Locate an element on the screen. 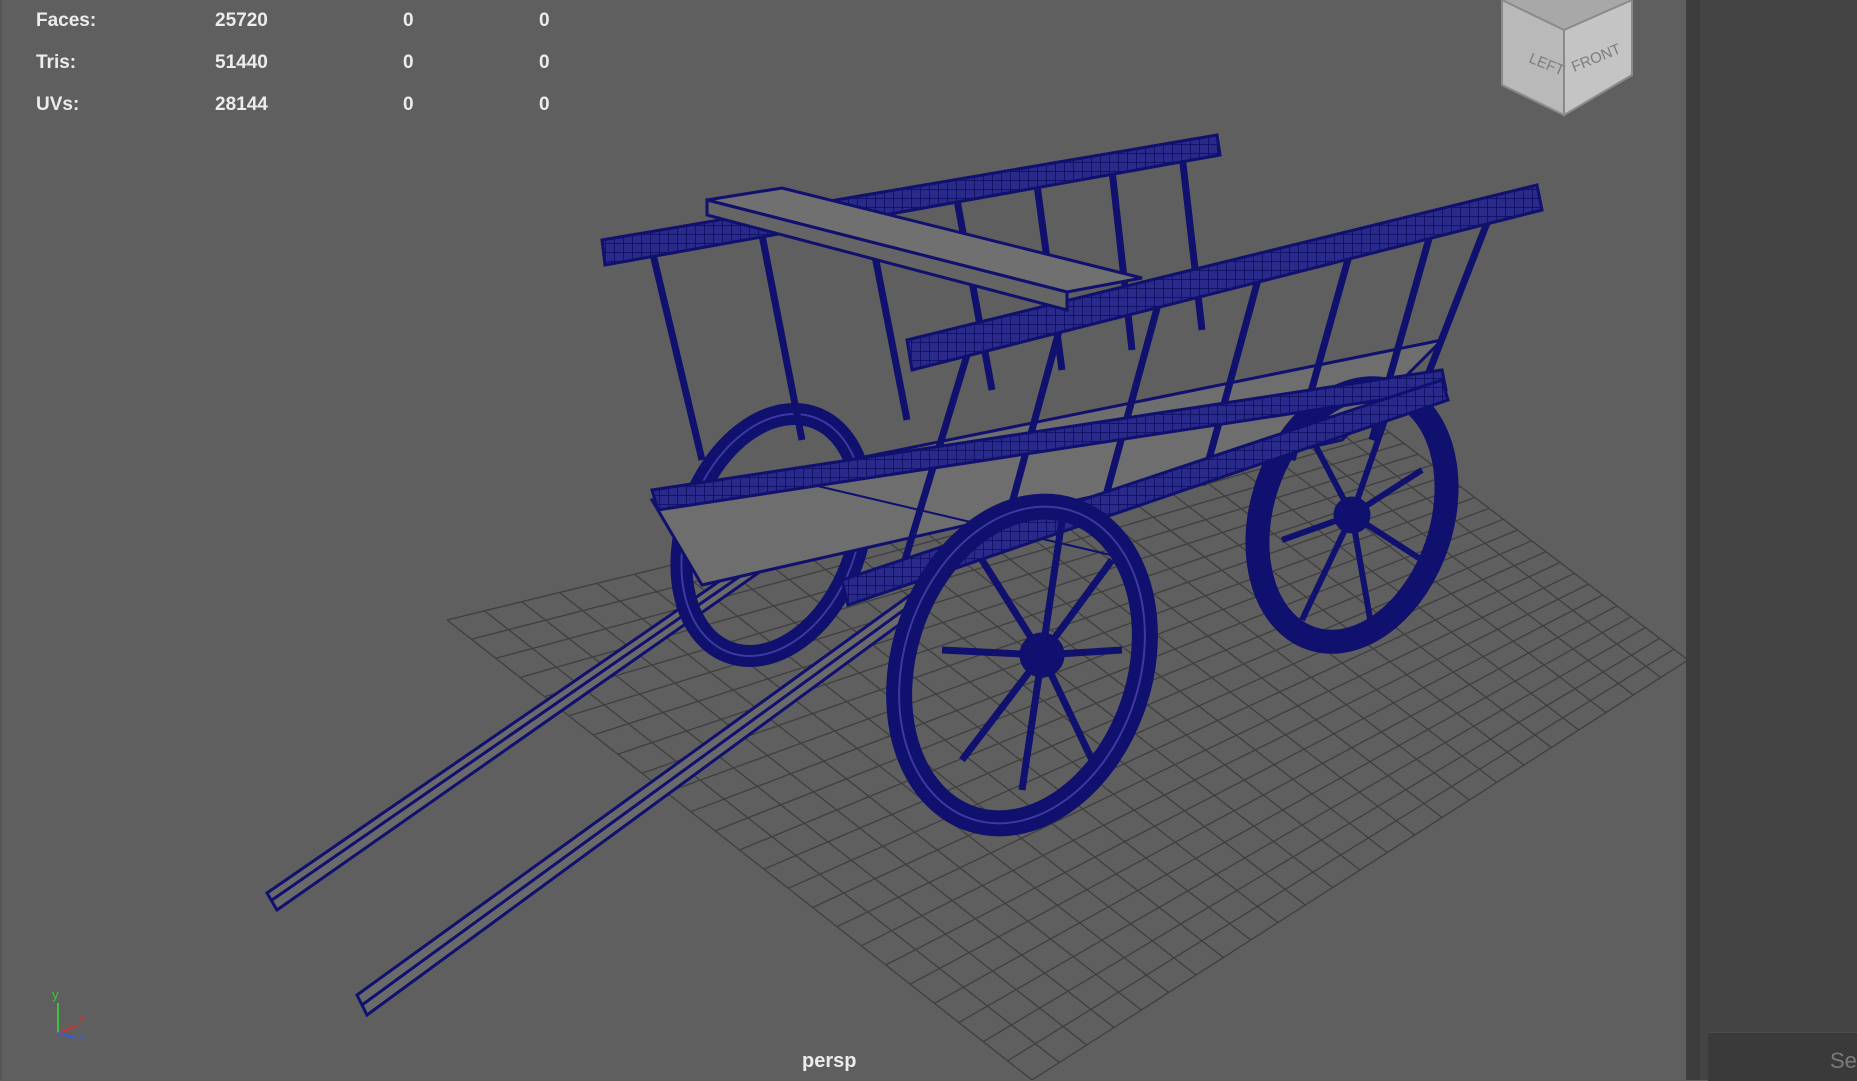  side-panel-search-text: Se is located at coordinates (1843, 1060).